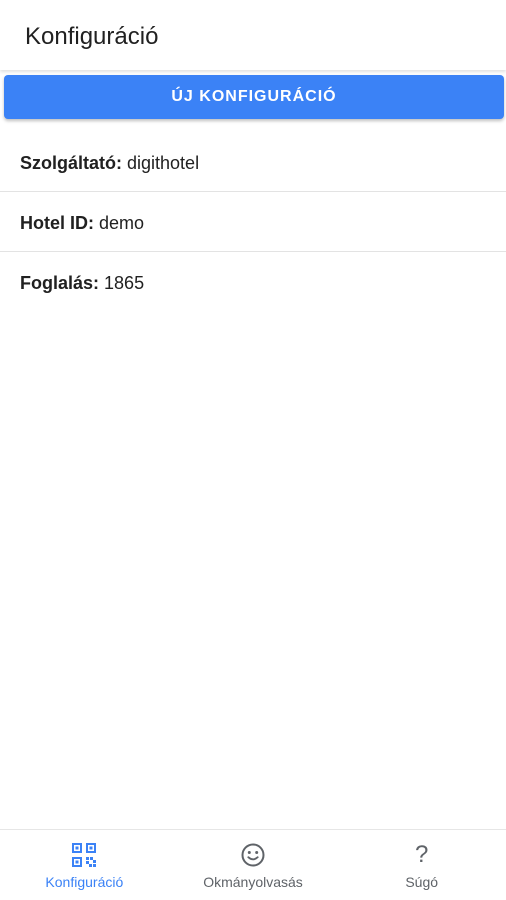 Image resolution: width=506 pixels, height=900 pixels. I want to click on nav-item-konfiguracio: Konfiguráció, so click(84, 865).